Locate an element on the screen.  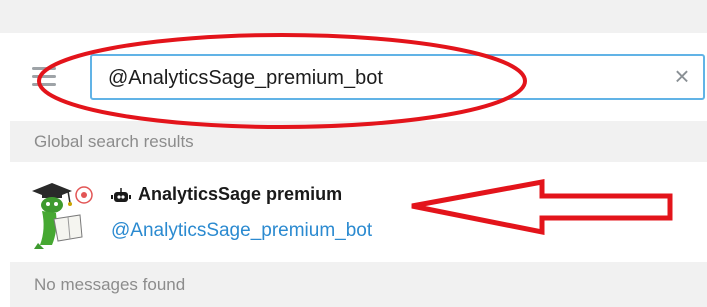
no-messages-label: No messages found is located at coordinates (110, 284).